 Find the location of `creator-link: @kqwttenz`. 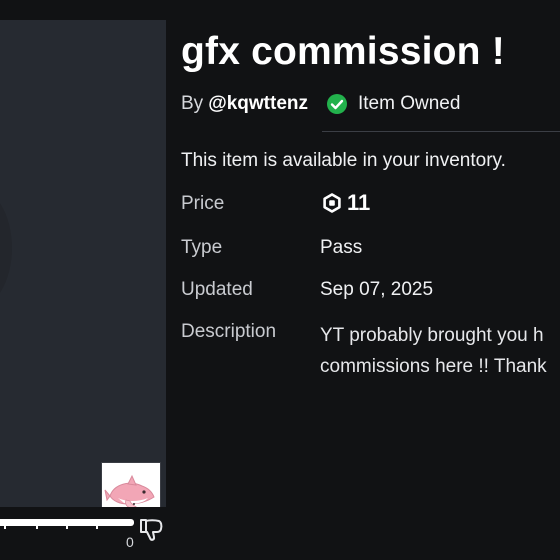

creator-link: @kqwttenz is located at coordinates (258, 104).